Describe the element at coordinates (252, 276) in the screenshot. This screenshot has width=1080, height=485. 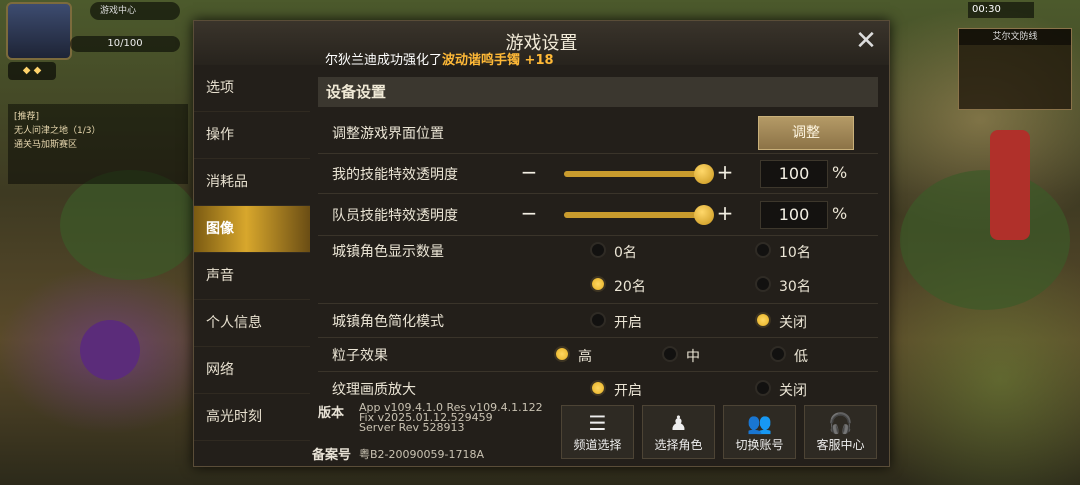
I see `nav-item-sound: 声音` at that location.